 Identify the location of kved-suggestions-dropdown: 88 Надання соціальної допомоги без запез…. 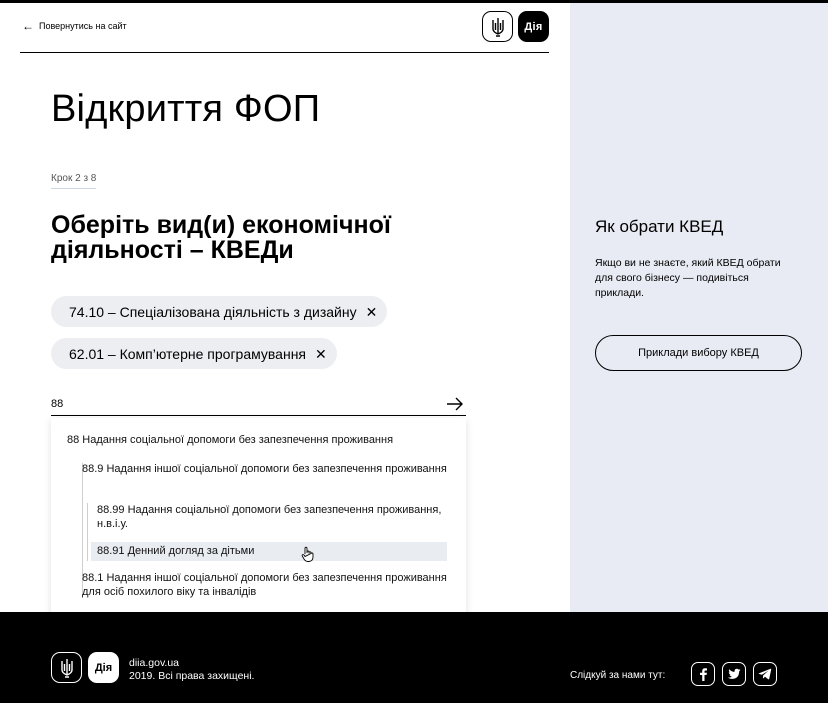
(258, 519).